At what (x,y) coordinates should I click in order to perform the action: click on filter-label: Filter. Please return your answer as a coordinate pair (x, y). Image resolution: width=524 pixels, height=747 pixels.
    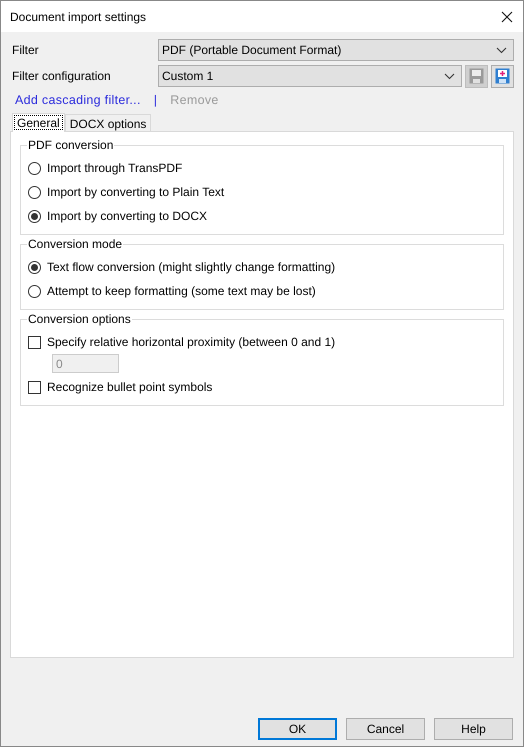
    Looking at the image, I should click on (25, 50).